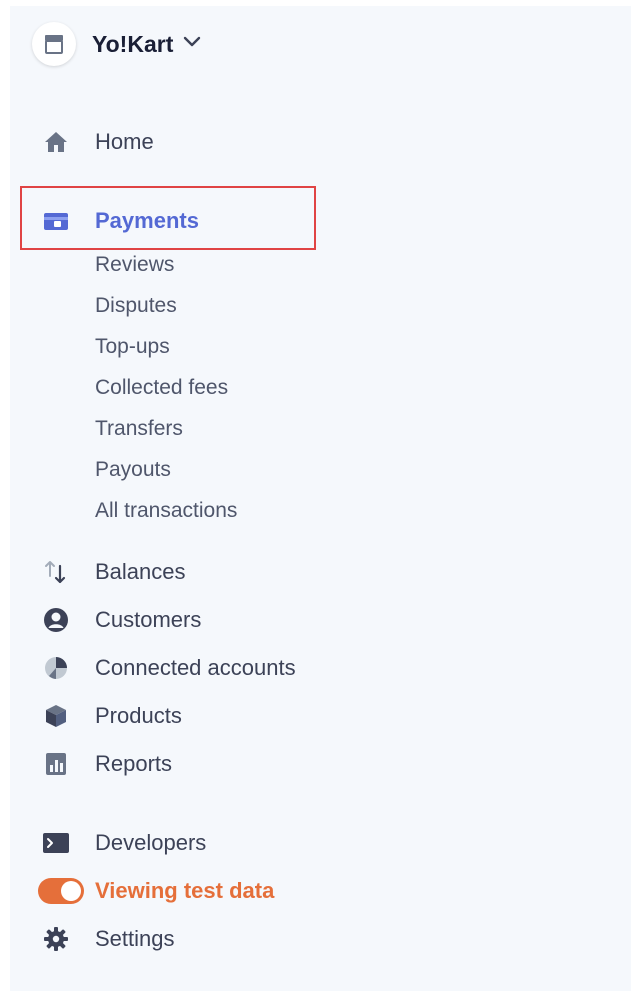 Image resolution: width=631 pixels, height=991 pixels. I want to click on nav-item-label: Connected accounts, so click(195, 667).